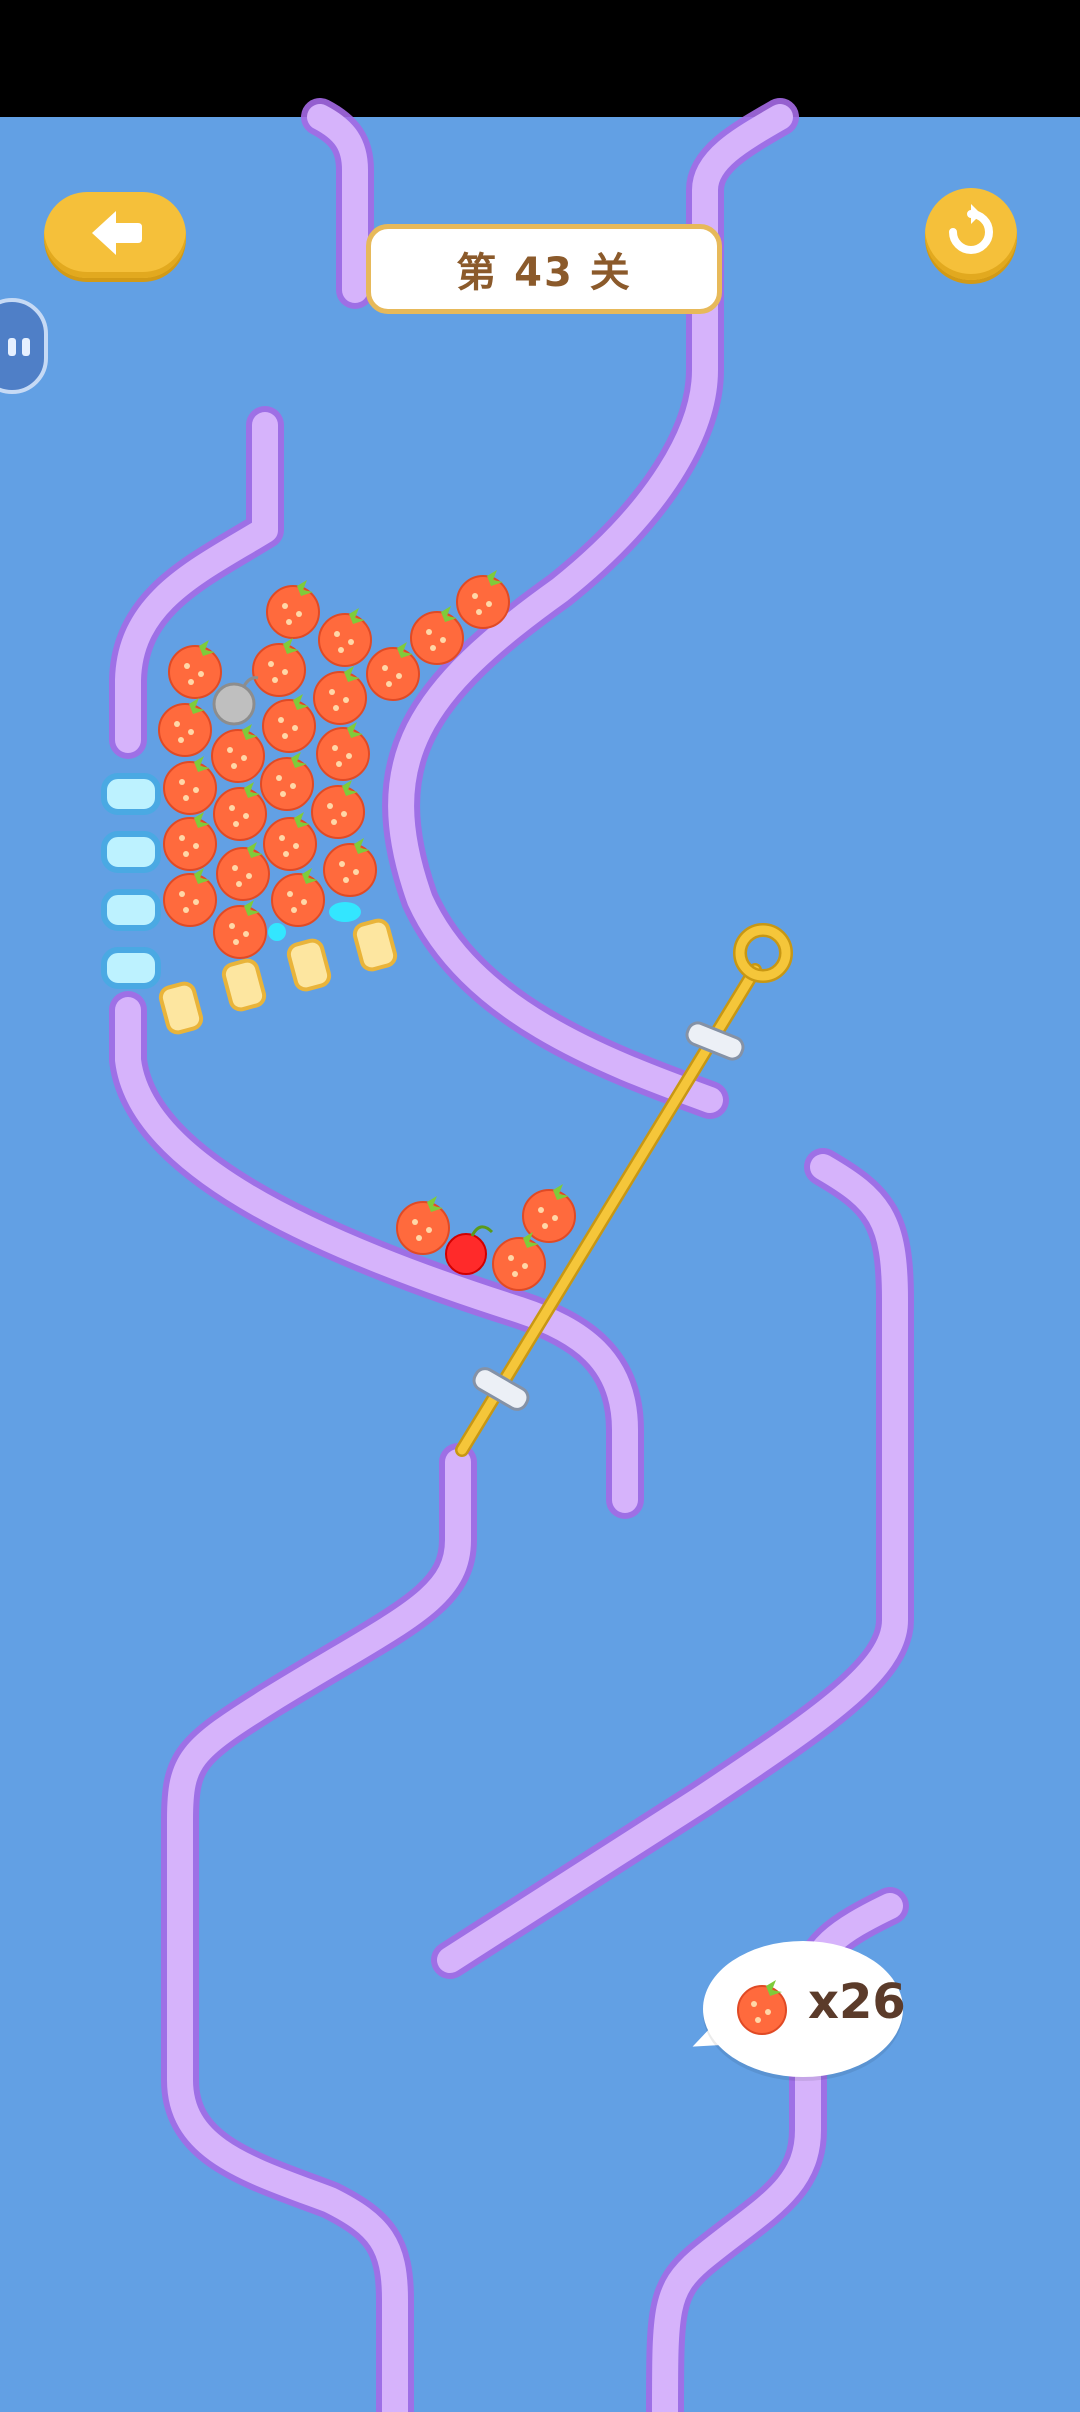 This screenshot has height=2412, width=1080. What do you see at coordinates (235, 701) in the screenshot?
I see `bomb-icon` at bounding box center [235, 701].